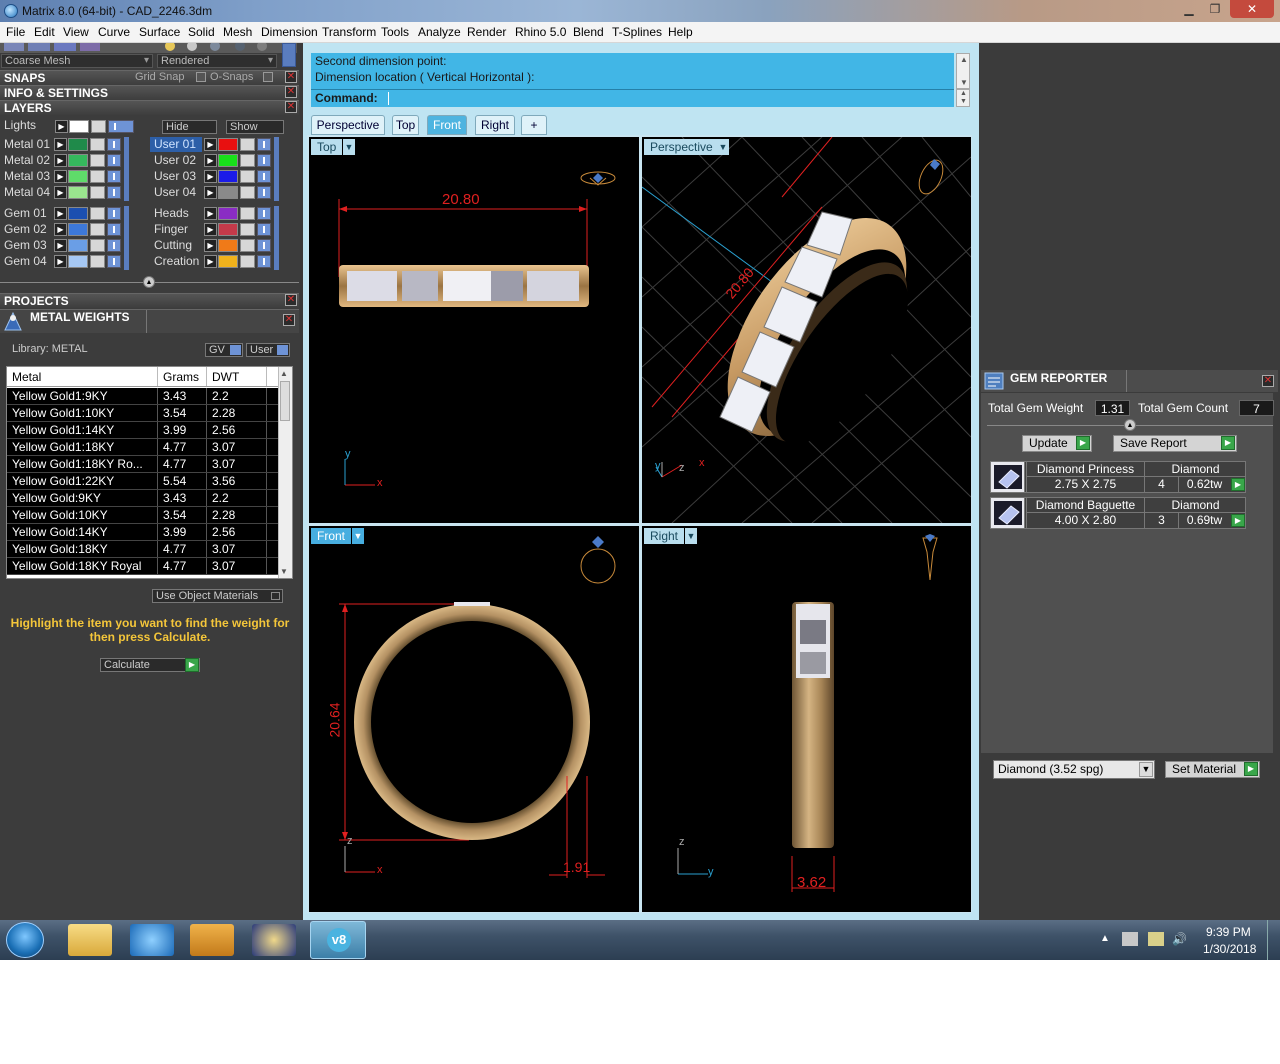 This screenshot has height=1064, width=1280. Describe the element at coordinates (806, 330) in the screenshot. I see `perspective-viewport: Perspective ▼ 20.80 y z x` at that location.